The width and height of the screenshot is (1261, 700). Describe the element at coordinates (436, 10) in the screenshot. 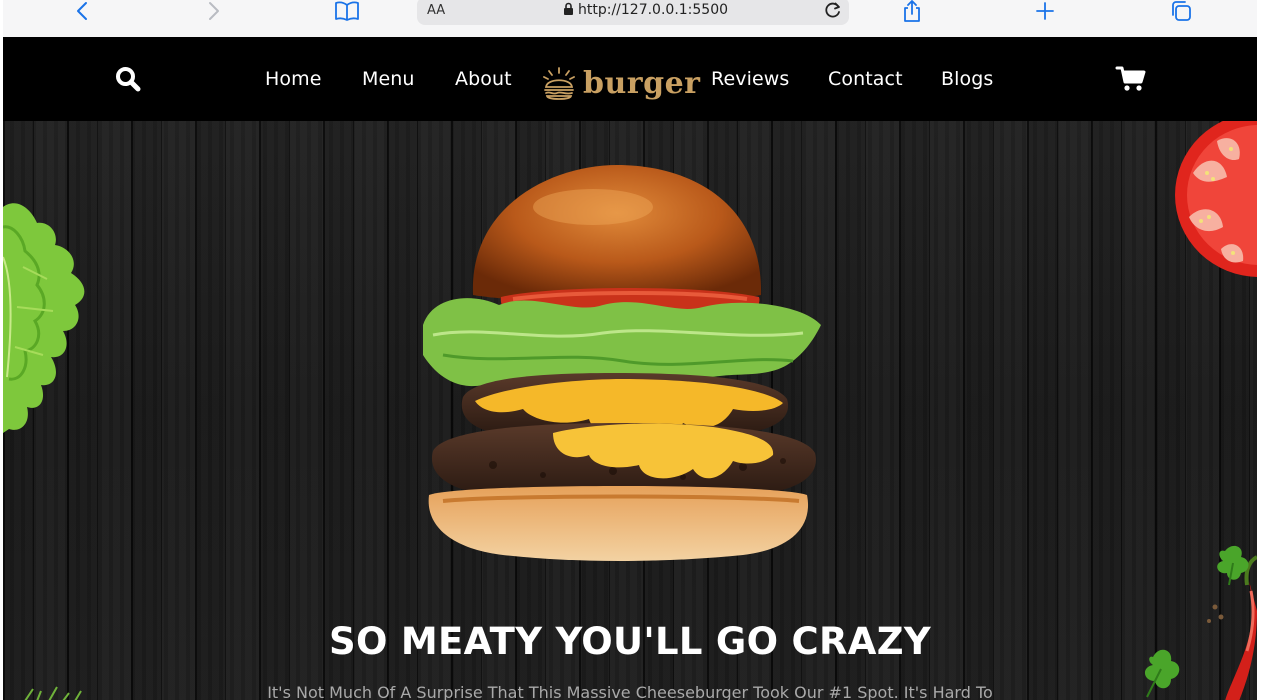

I see `text-size-button: AA` at that location.